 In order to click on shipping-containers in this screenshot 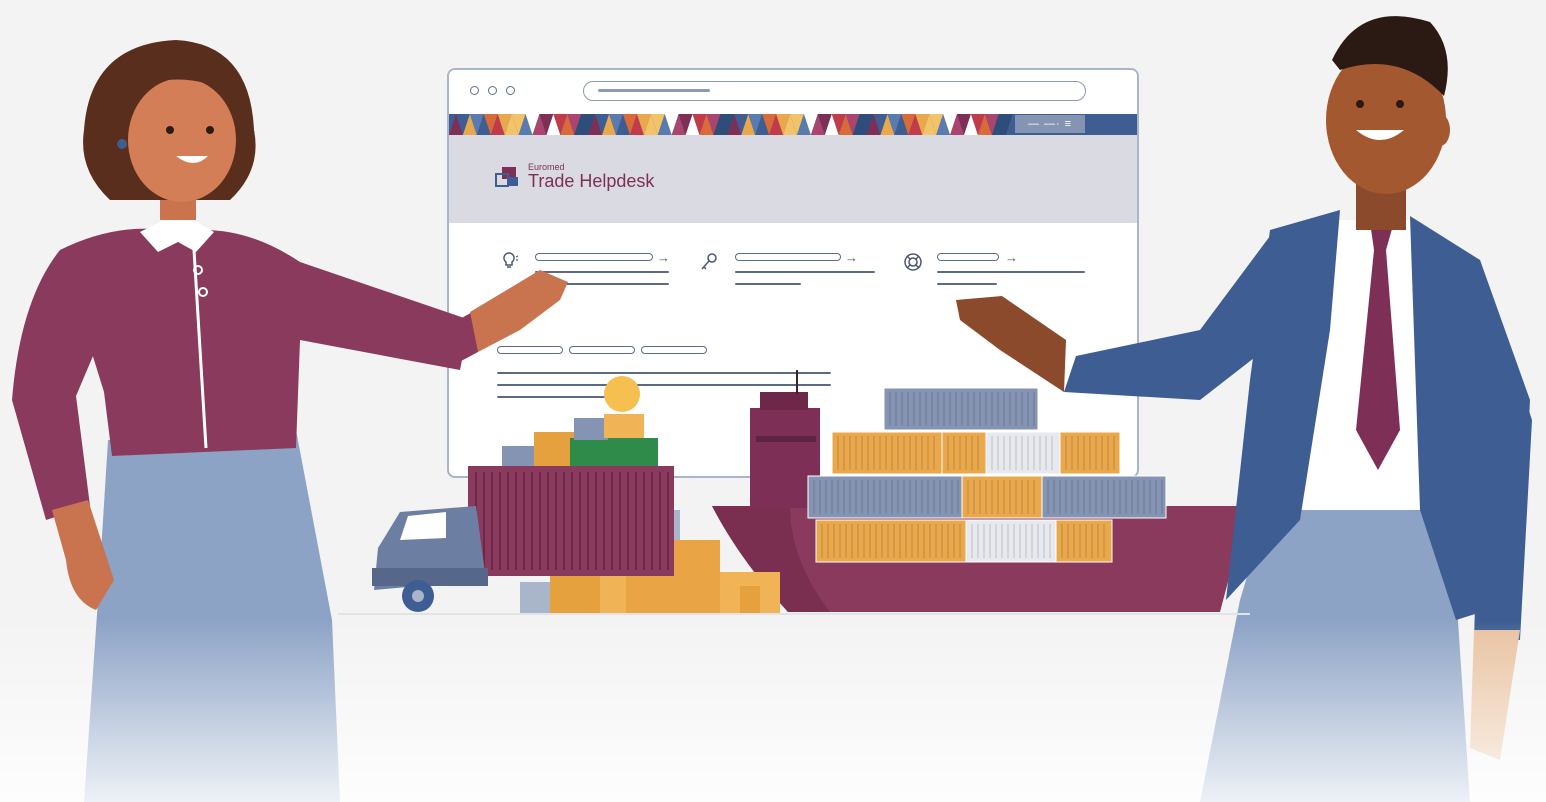, I will do `click(987, 475)`.